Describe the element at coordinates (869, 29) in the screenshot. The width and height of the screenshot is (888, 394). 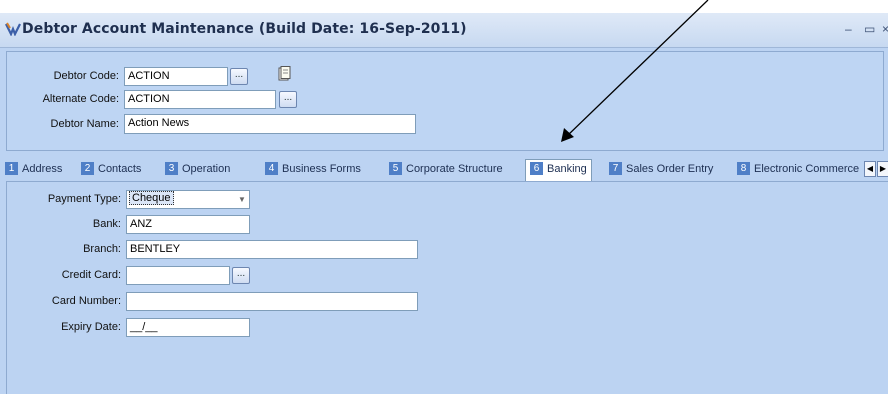
I see `maximize-button: ▭` at that location.